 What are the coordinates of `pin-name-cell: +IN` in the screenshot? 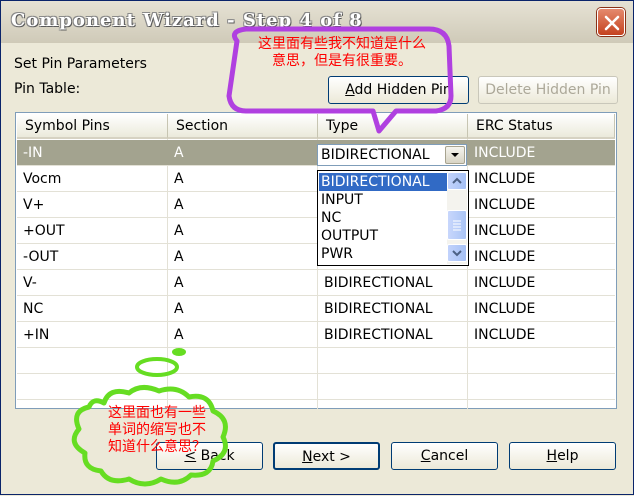 It's located at (36, 335).